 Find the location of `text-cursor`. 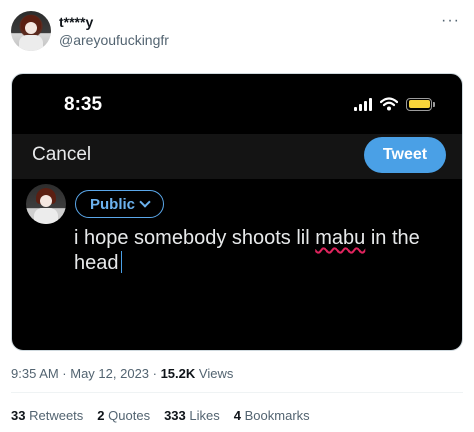

text-cursor is located at coordinates (121, 262).